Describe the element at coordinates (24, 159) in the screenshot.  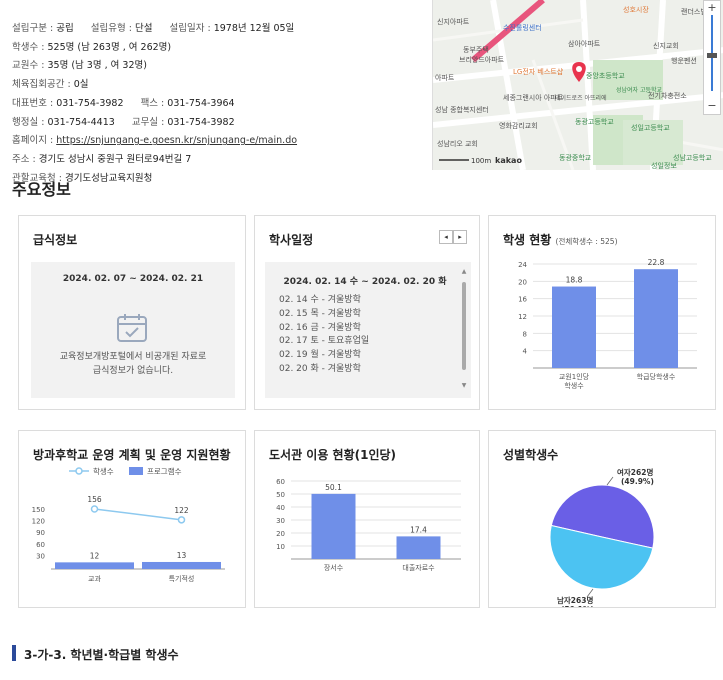
I see `address-label: 주소 :` at that location.